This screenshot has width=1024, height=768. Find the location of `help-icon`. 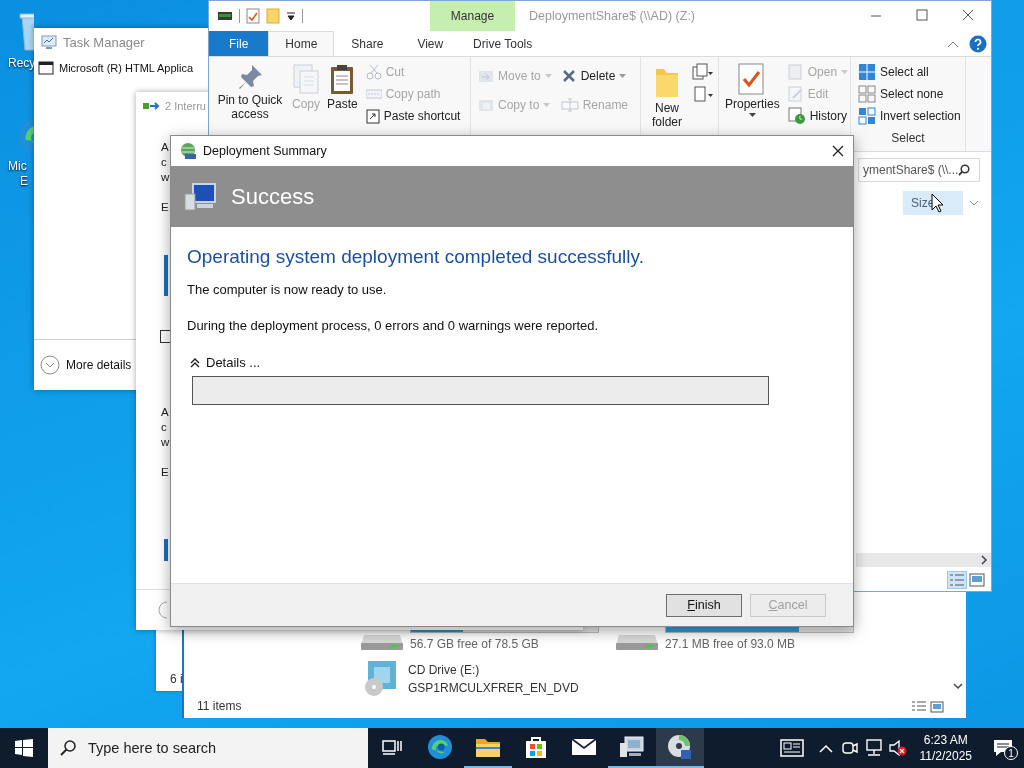

help-icon is located at coordinates (978, 43).